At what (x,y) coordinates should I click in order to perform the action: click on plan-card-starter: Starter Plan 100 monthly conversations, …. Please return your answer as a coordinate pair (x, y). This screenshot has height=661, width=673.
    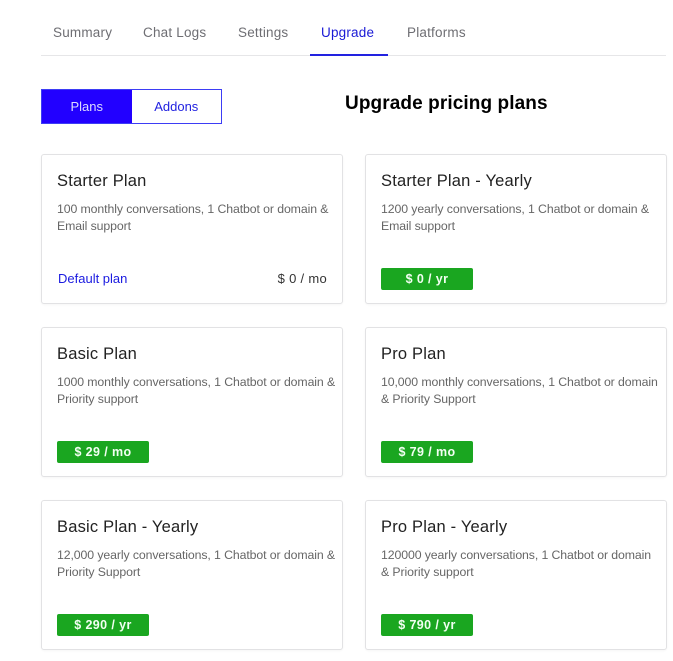
    Looking at the image, I should click on (192, 229).